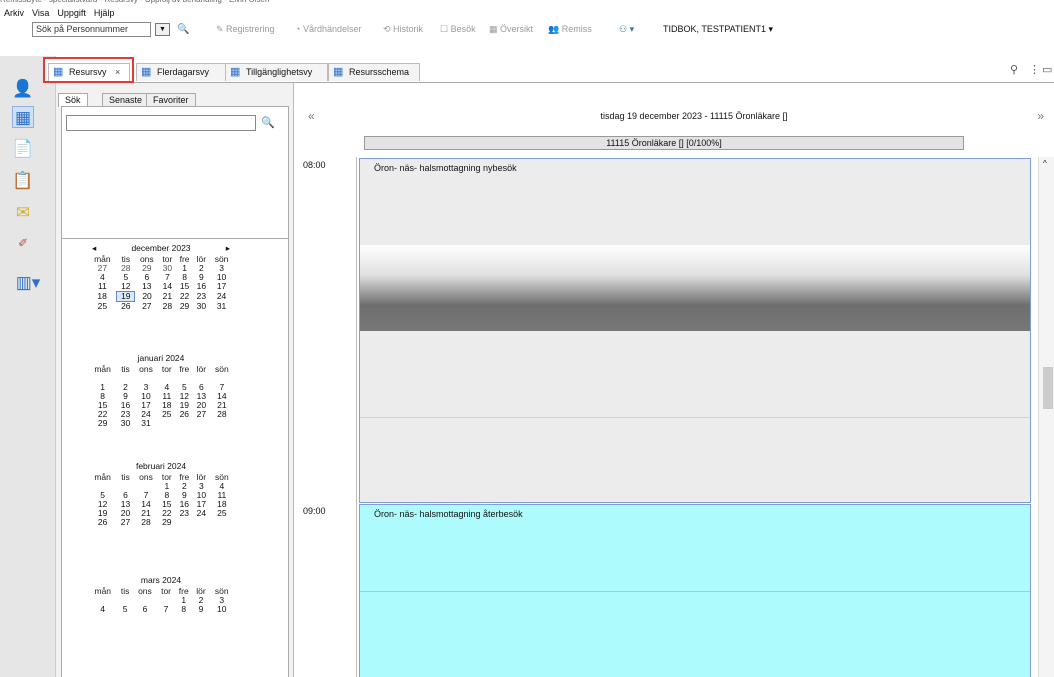 This screenshot has width=1054, height=677. What do you see at coordinates (145, 609) in the screenshot?
I see `calendar-day: 6` at bounding box center [145, 609].